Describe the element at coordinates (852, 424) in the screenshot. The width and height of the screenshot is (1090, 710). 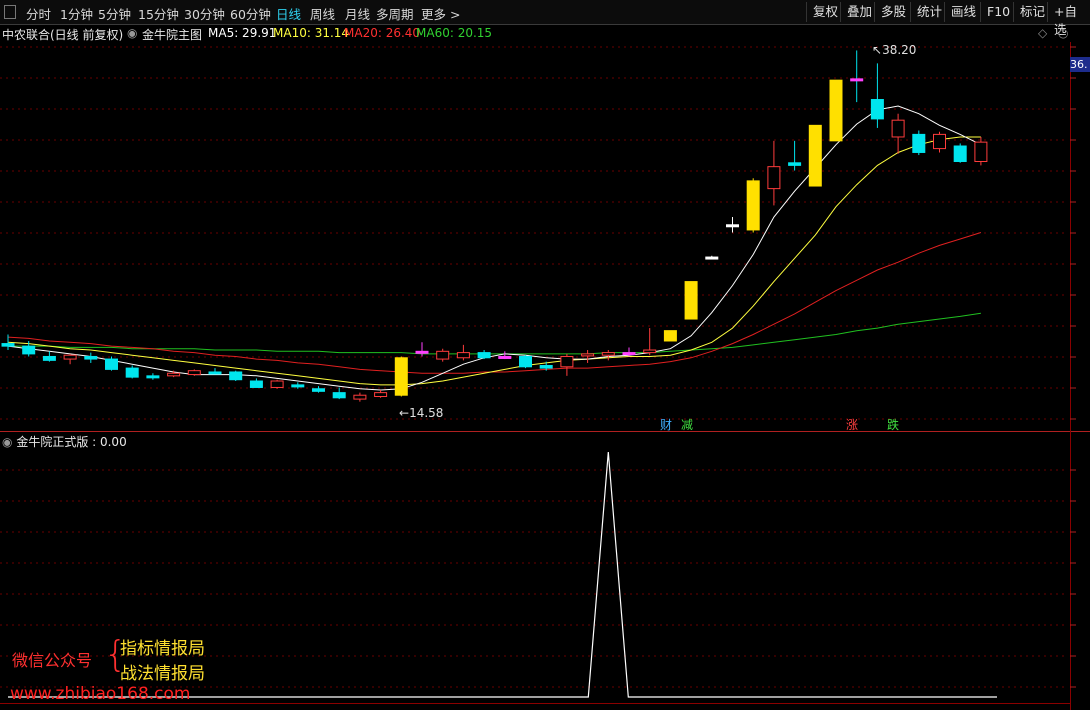
I see `event-marker-2: 涨` at that location.